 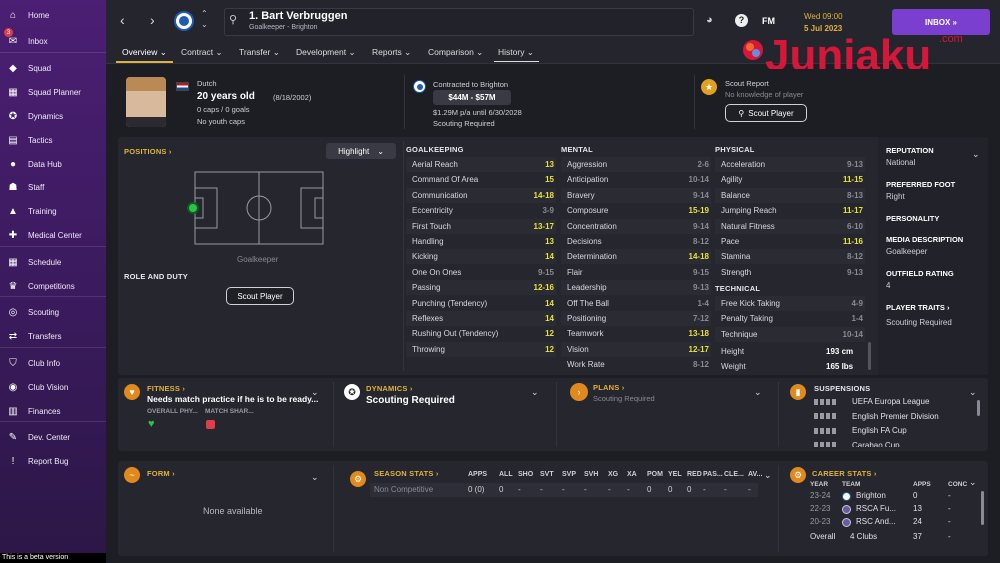 What do you see at coordinates (481, 257) in the screenshot?
I see `attribute-row: Kicking 14` at bounding box center [481, 257].